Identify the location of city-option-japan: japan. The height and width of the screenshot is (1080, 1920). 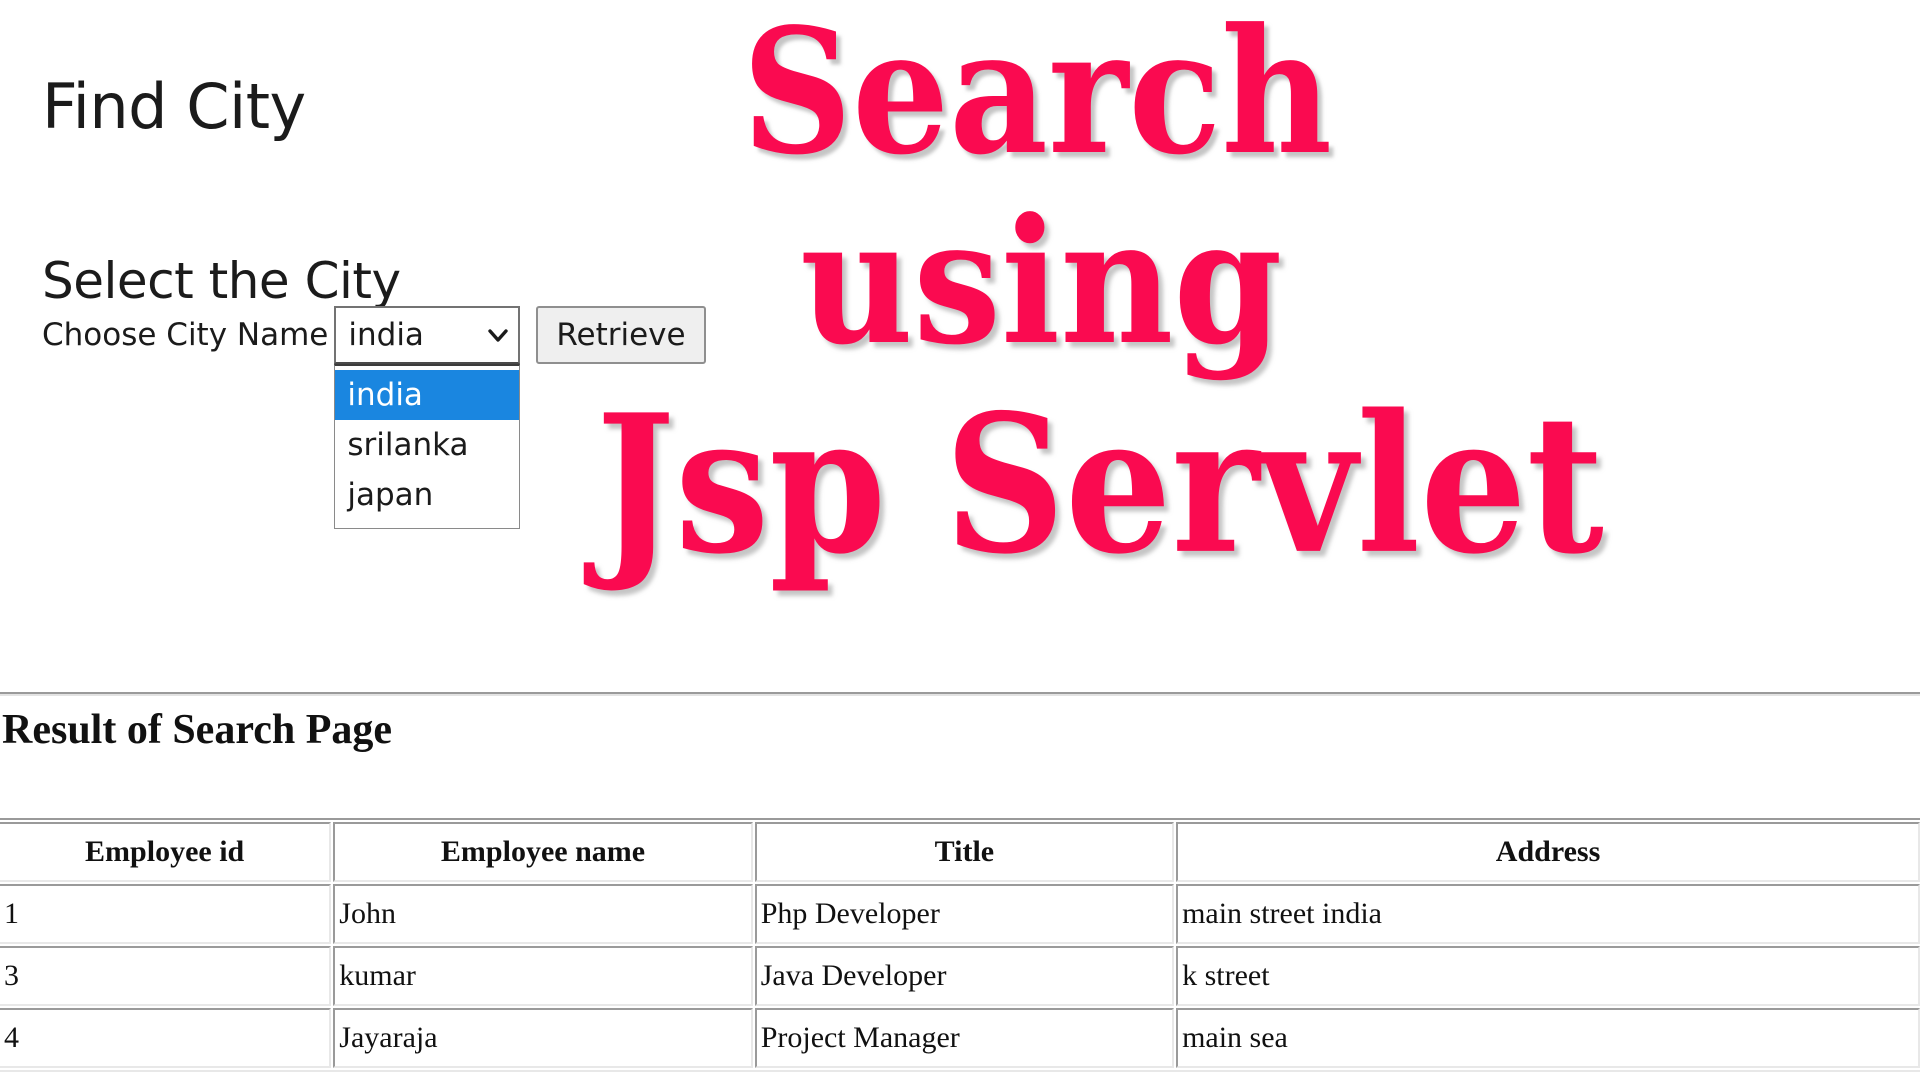
(427, 495).